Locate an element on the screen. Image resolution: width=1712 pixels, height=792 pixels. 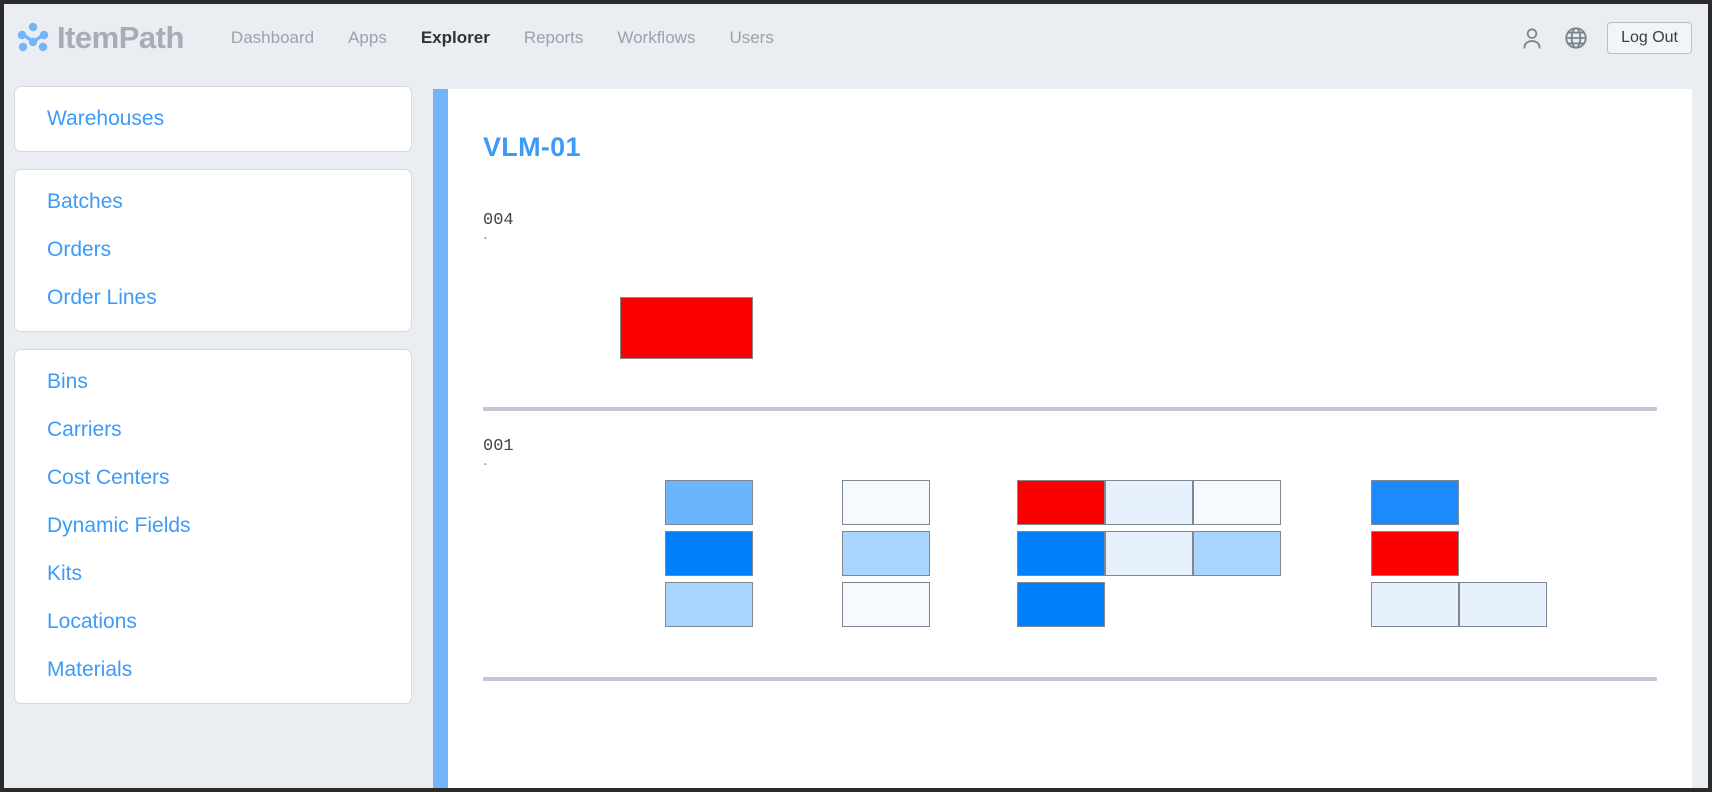
bay-001-cells is located at coordinates (1070, 557).